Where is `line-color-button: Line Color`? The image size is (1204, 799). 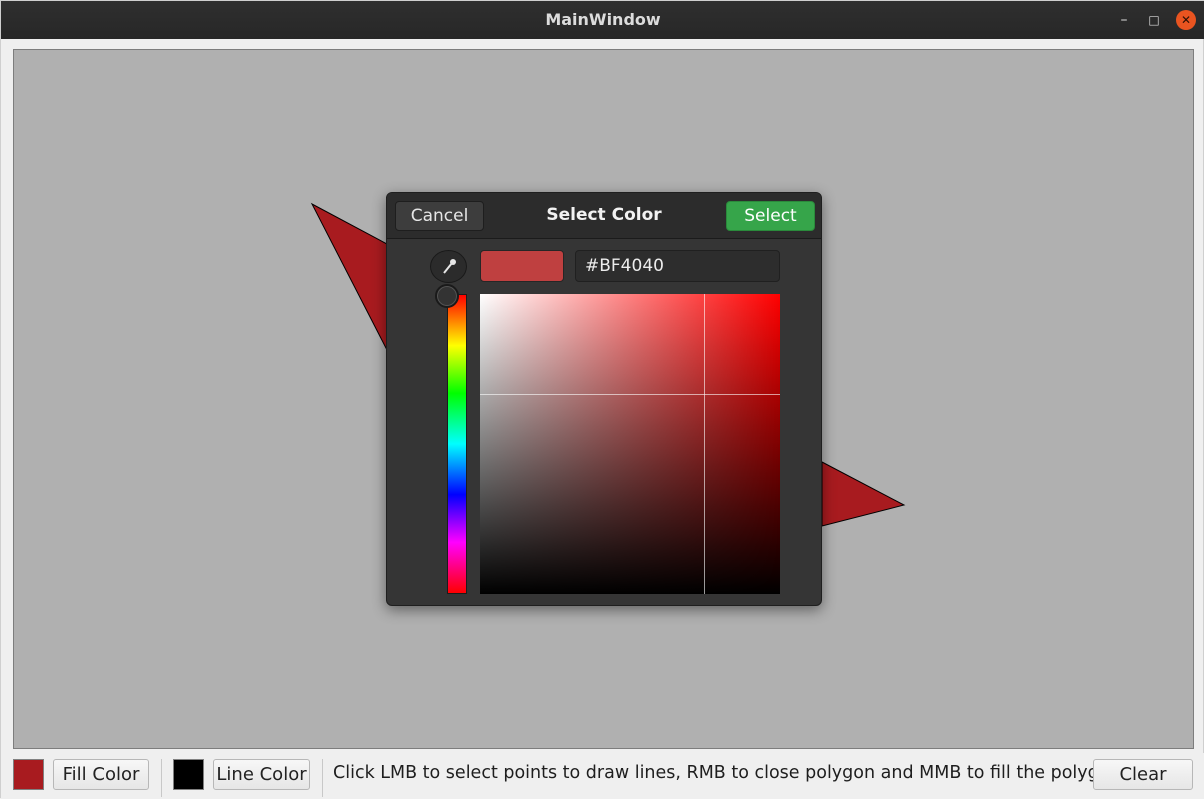 line-color-button: Line Color is located at coordinates (261, 774).